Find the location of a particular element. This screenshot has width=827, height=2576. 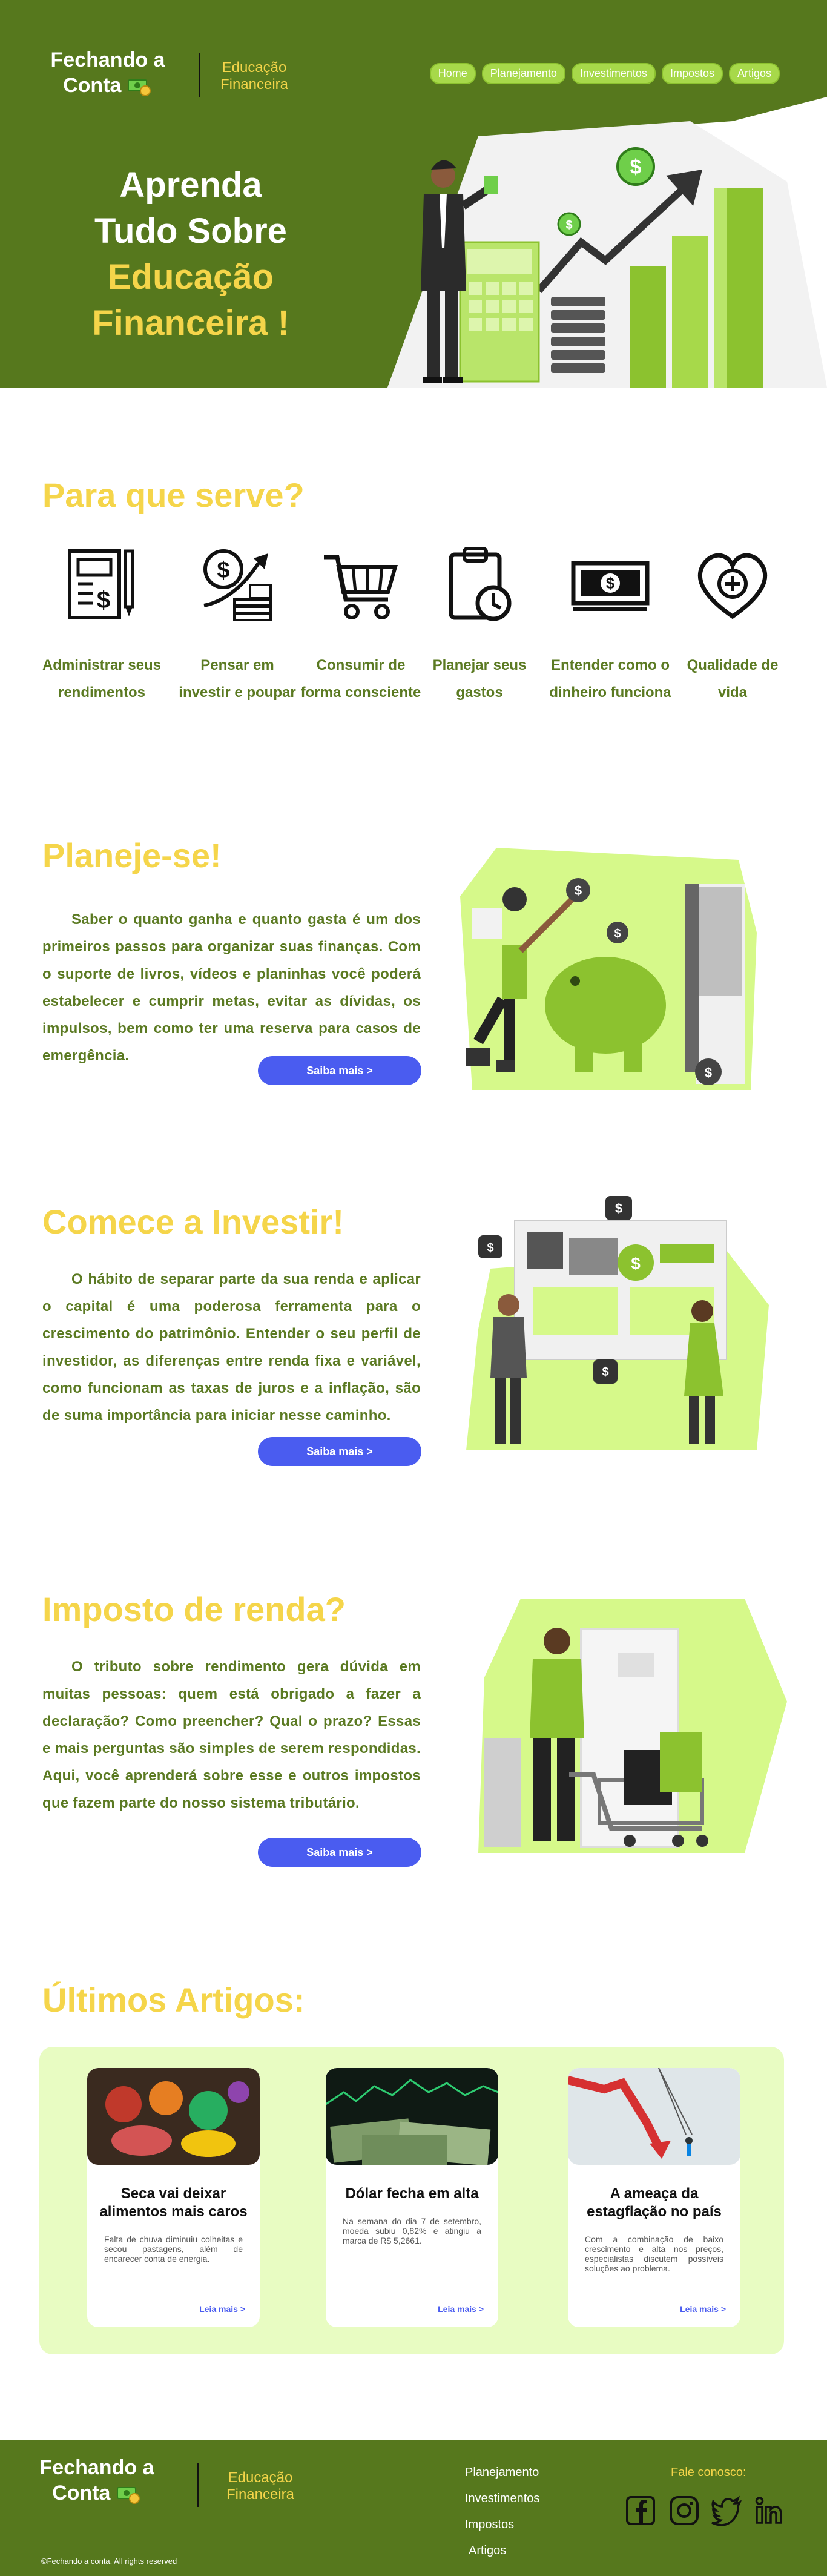

purpose-item: $ Administrar seus rendimentos is located at coordinates (102, 625).